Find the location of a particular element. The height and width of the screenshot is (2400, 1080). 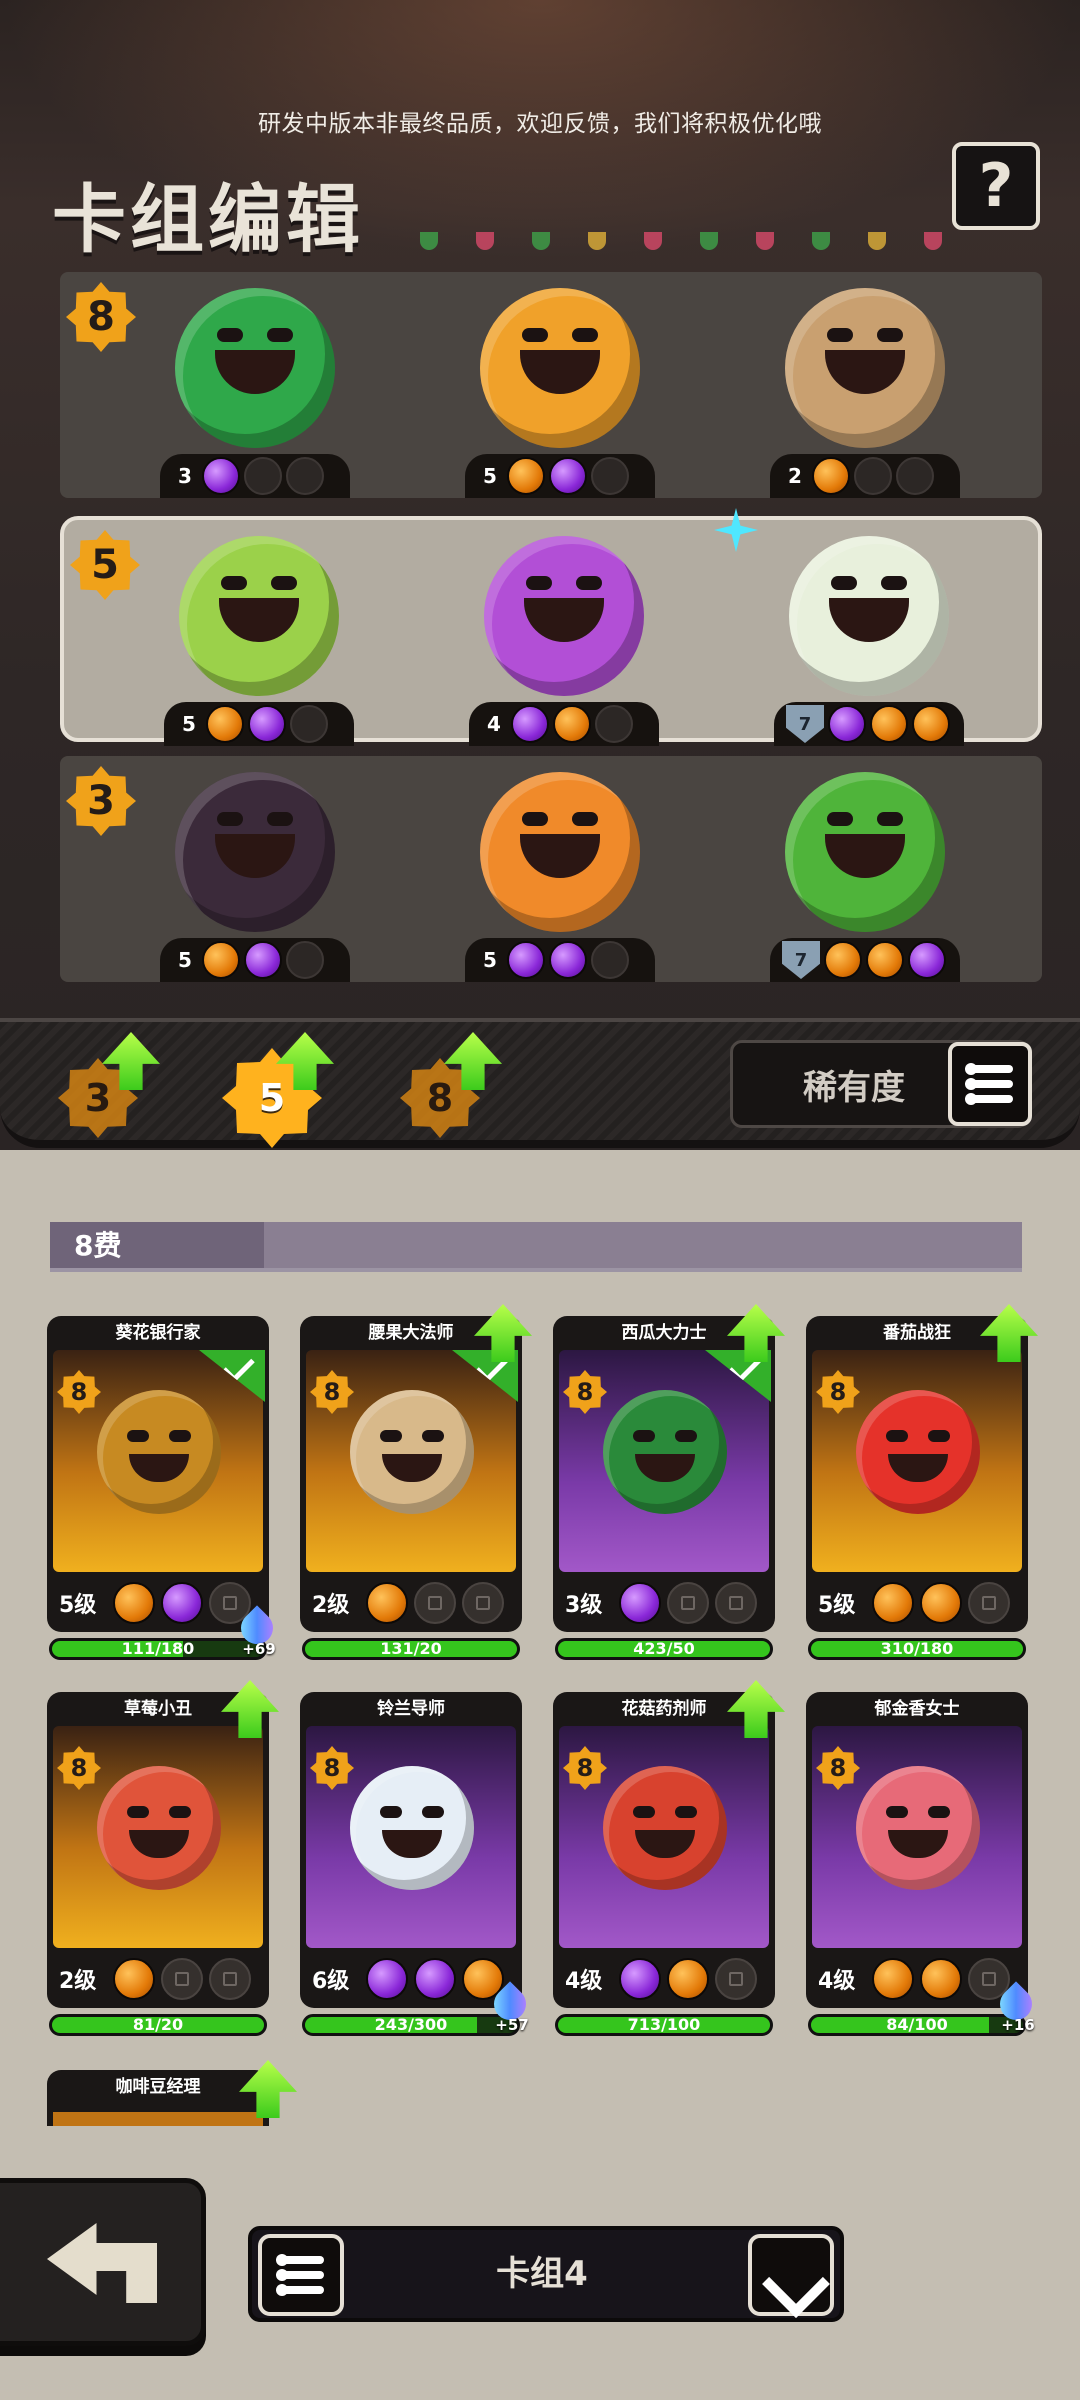

card-coffee-bean-manager: 咖啡豆经理 is located at coordinates (172, 2093).